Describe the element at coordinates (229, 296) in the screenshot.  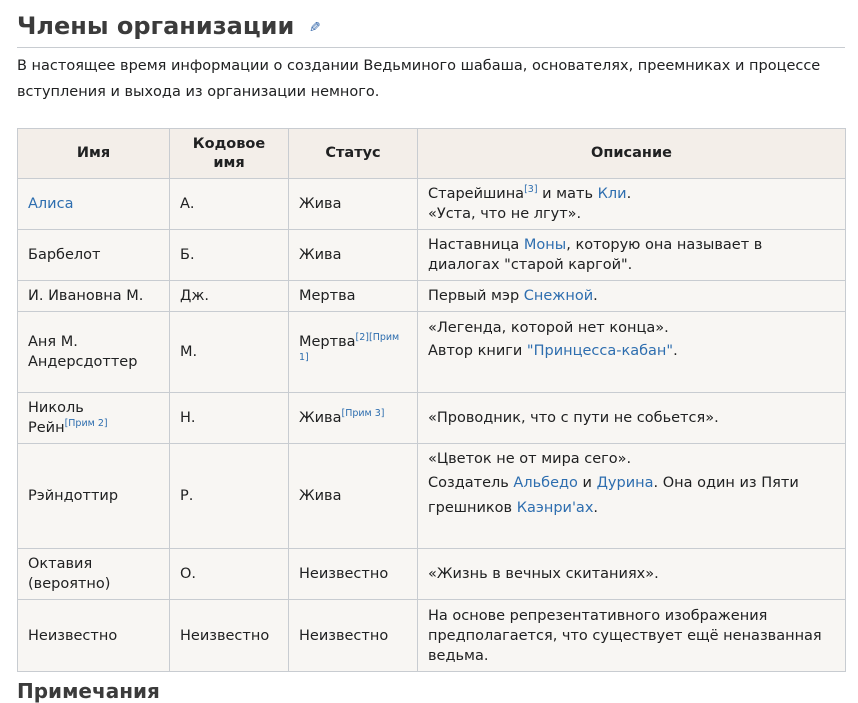
I see `cell-code: Дж.` at that location.